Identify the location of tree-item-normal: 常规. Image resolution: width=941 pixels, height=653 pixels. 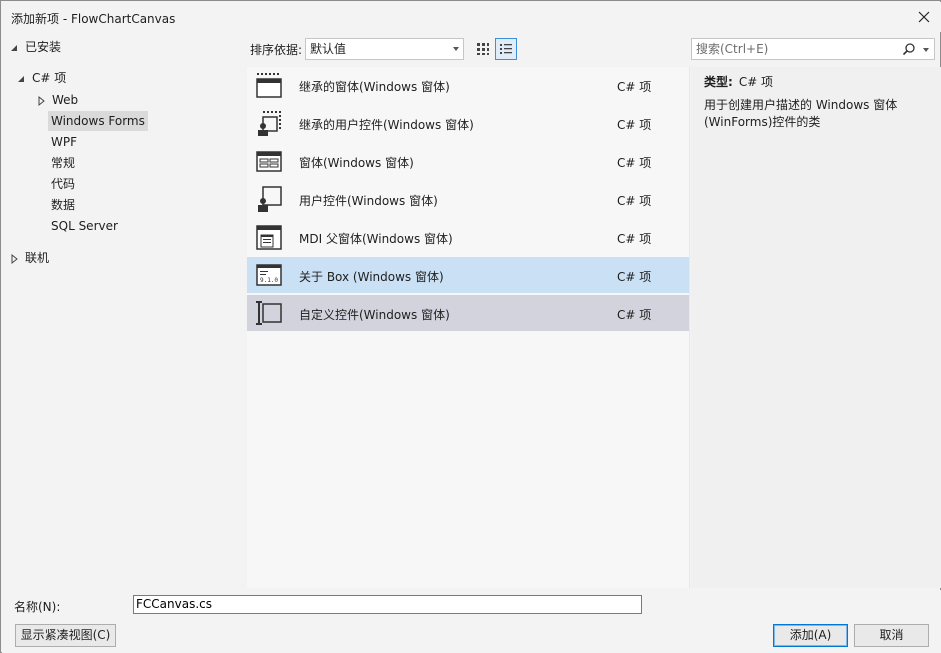
(63, 163).